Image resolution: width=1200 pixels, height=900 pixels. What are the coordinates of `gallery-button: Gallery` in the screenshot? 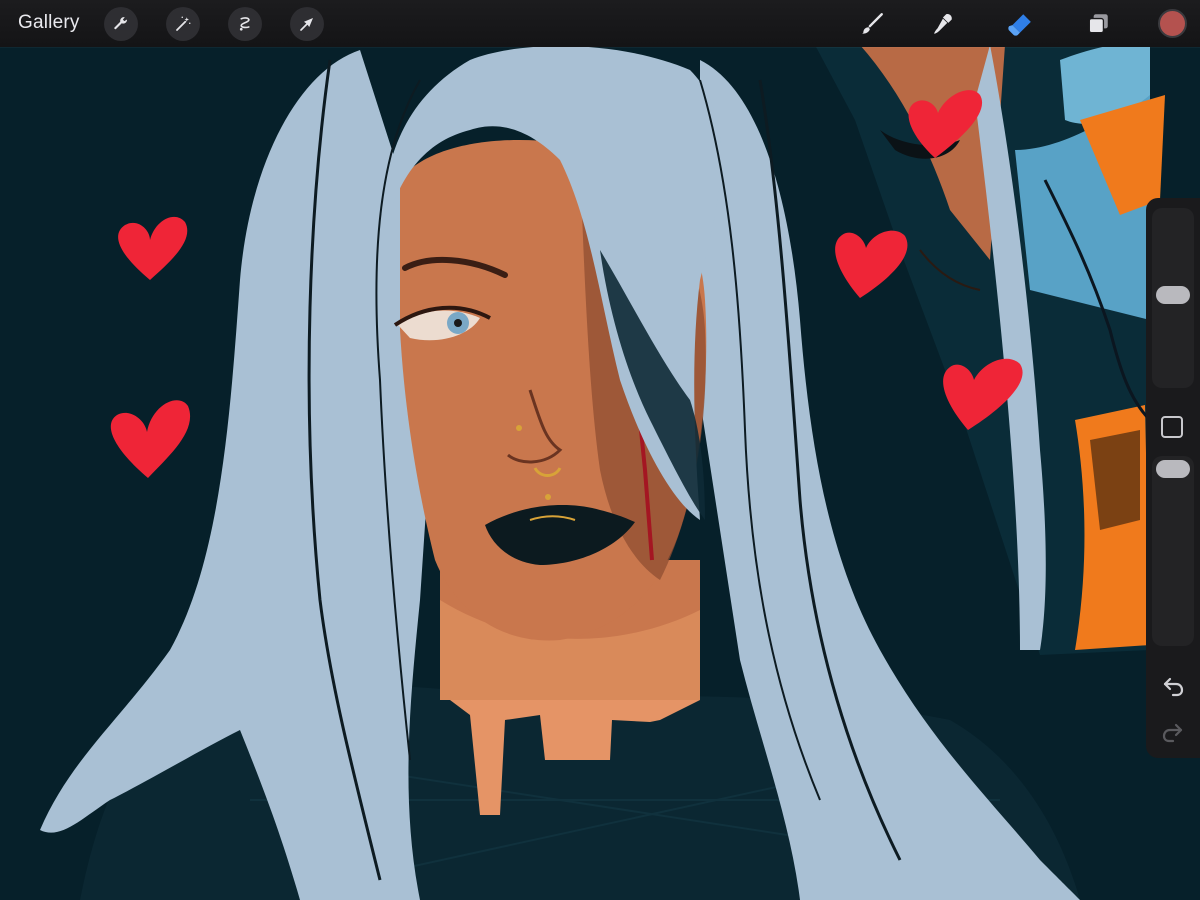 It's located at (49, 23).